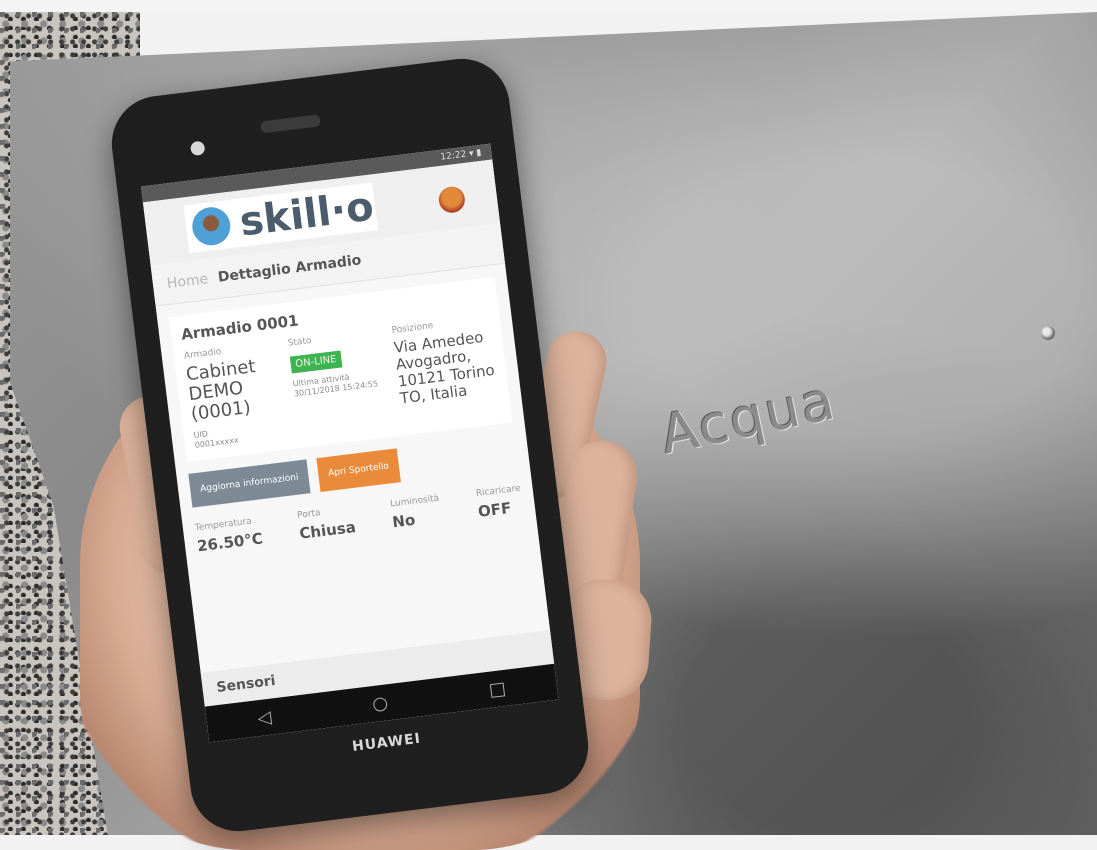 Image resolution: width=1097 pixels, height=850 pixels. What do you see at coordinates (220, 391) in the screenshot?
I see `armadio-value: Cabinet DEMO (0001)` at bounding box center [220, 391].